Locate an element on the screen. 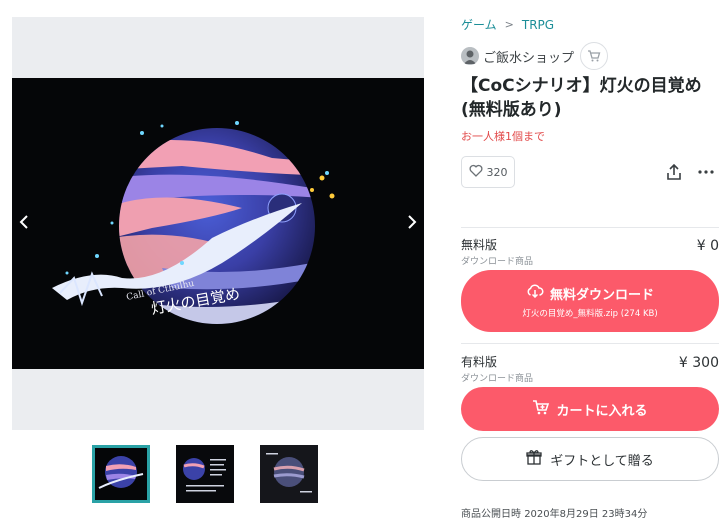 The image size is (725, 520). more-options-icon is located at coordinates (706, 172).